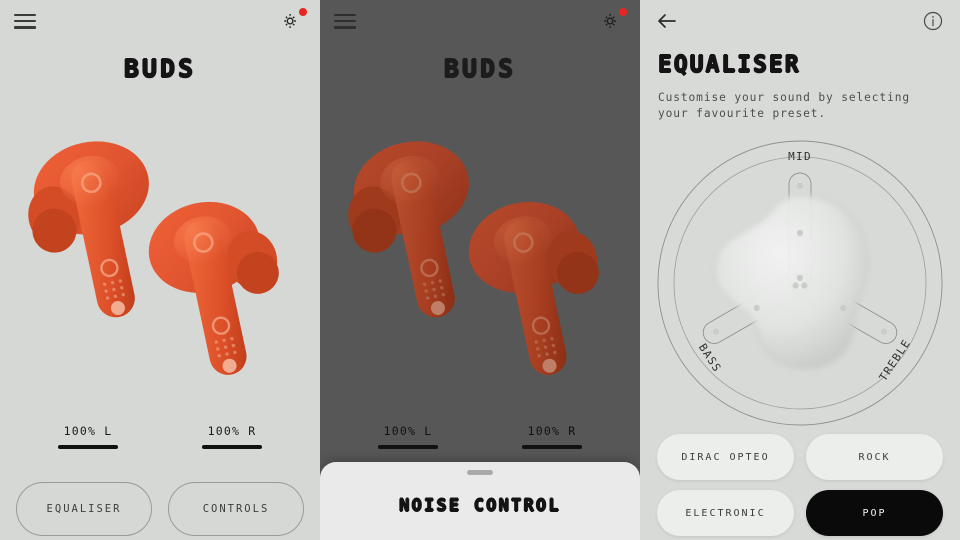 This screenshot has height=540, width=960. Describe the element at coordinates (800, 156) in the screenshot. I see `dial-label-mid: MID` at that location.